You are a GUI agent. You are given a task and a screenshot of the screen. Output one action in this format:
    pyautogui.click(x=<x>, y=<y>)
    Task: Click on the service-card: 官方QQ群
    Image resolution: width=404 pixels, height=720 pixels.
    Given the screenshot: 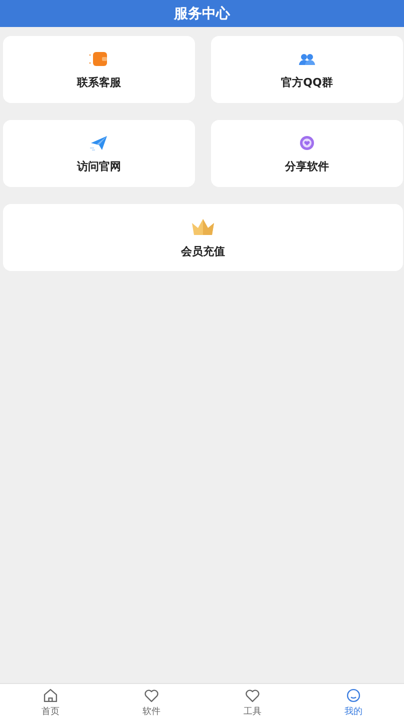 What is the action you would take?
    pyautogui.click(x=307, y=69)
    